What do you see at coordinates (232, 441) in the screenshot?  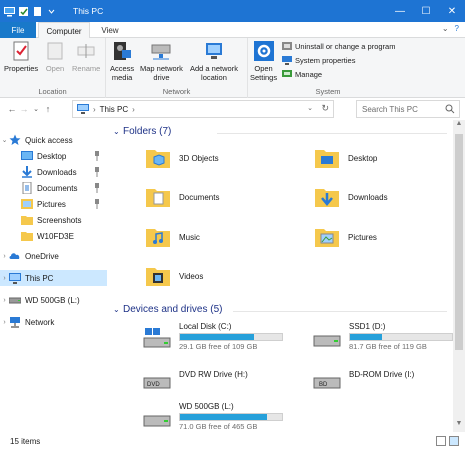 I see `status-bar: 15 items` at bounding box center [232, 441].